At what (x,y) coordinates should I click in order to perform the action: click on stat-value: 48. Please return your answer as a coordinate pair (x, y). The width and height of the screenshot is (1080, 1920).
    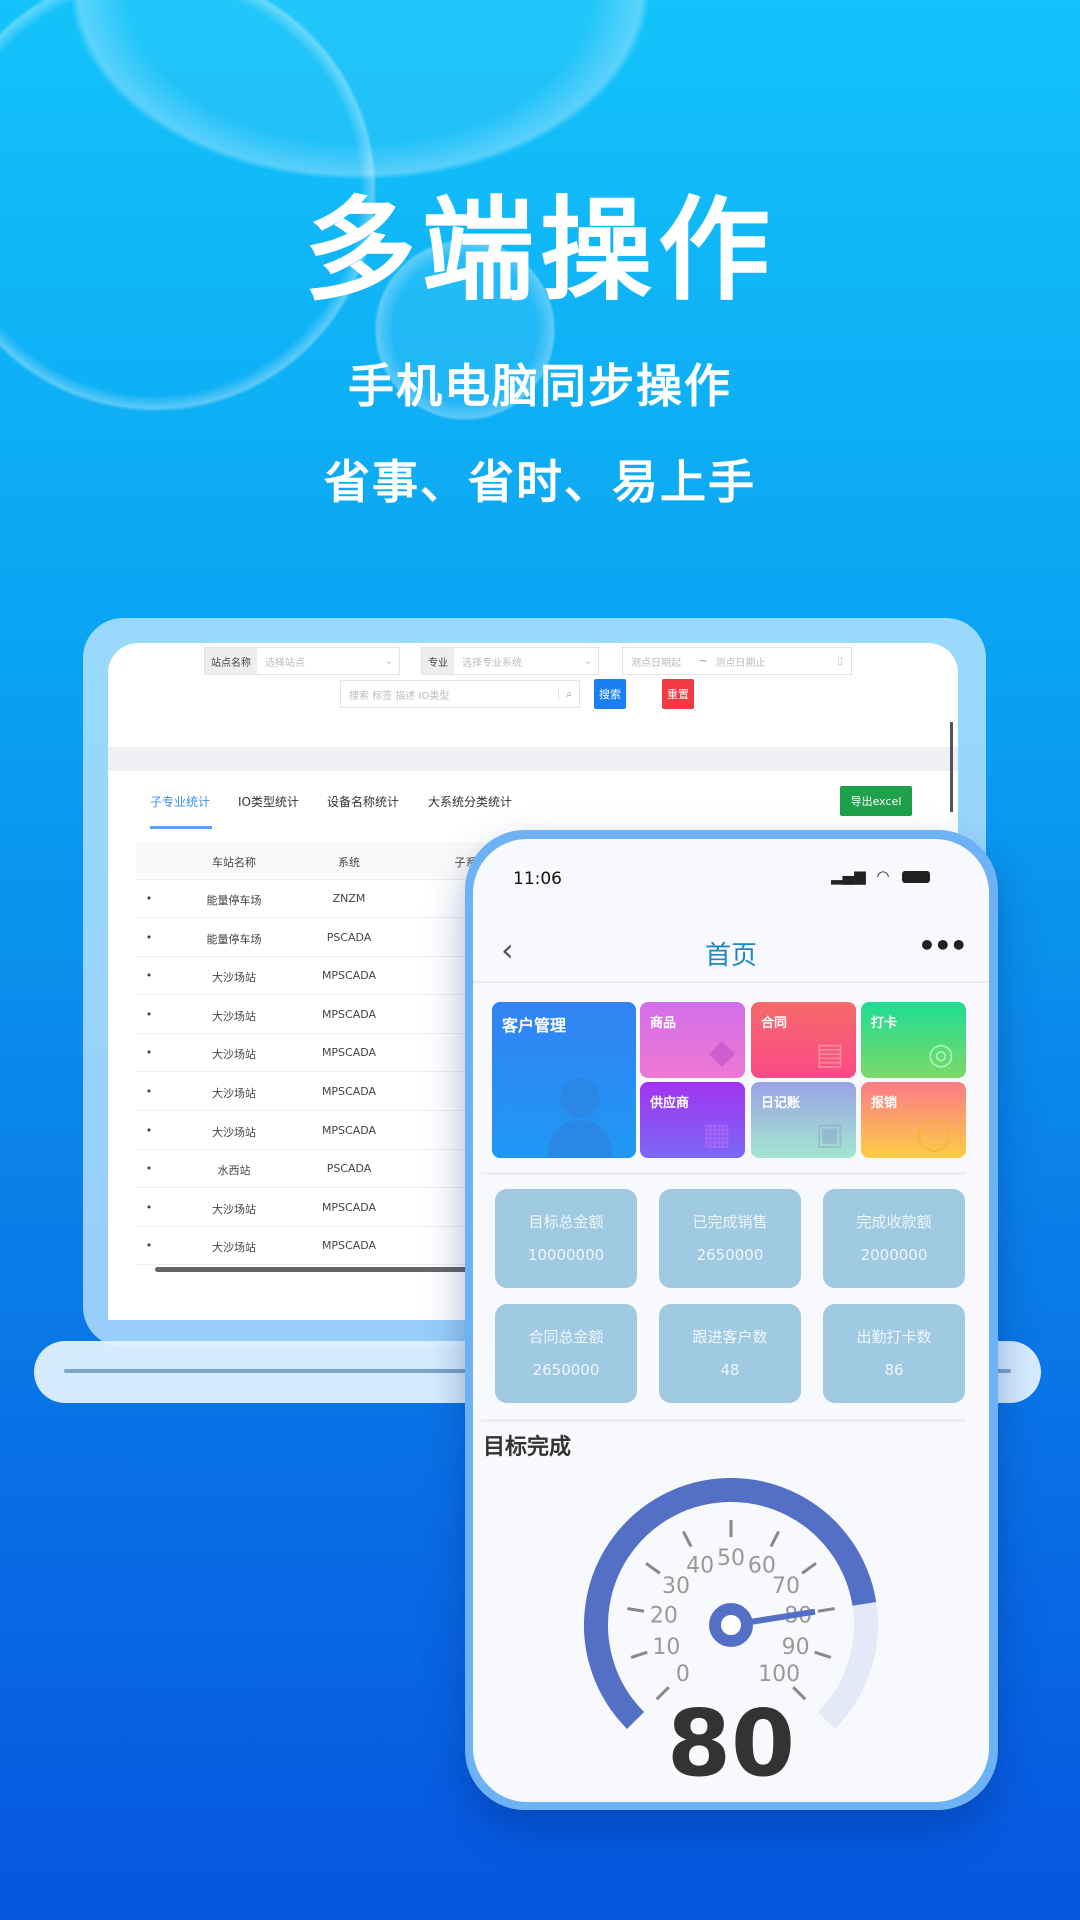
    Looking at the image, I should click on (730, 1370).